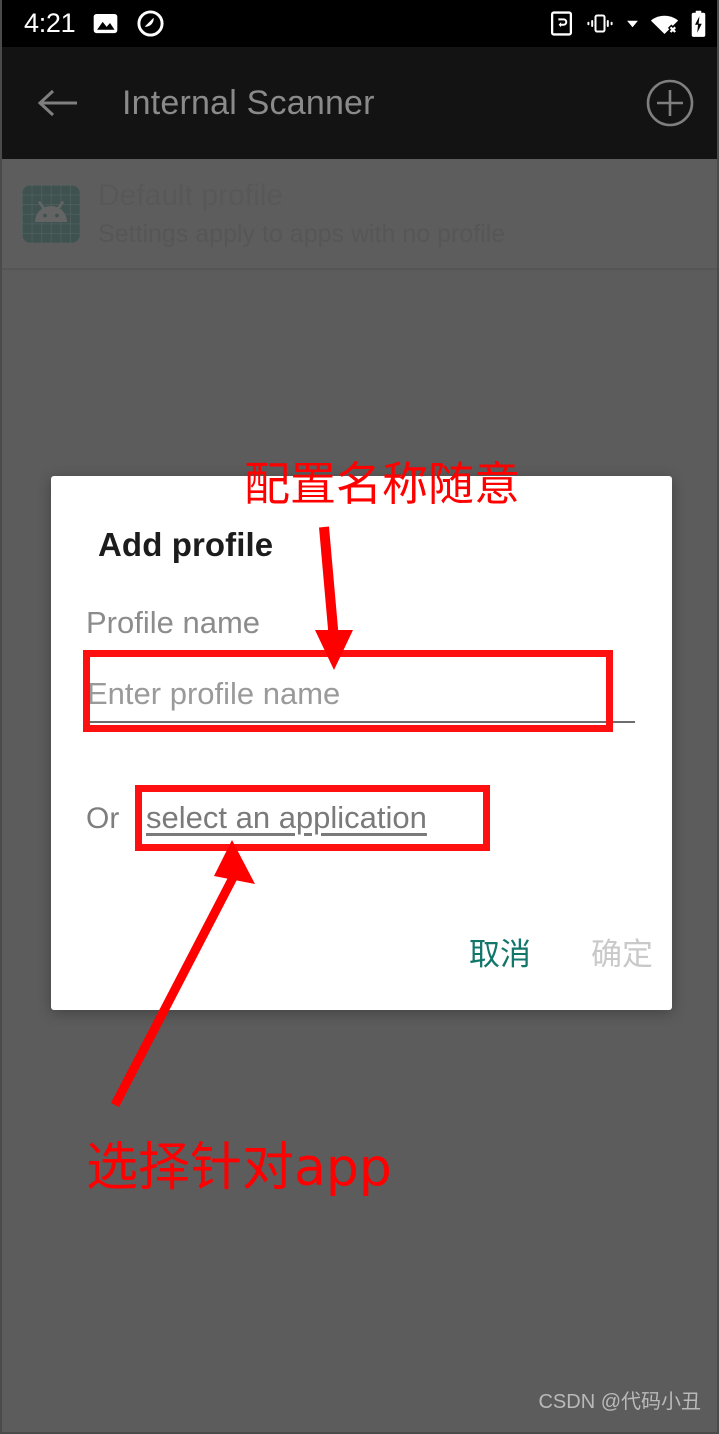 Image resolution: width=719 pixels, height=1434 pixels. Describe the element at coordinates (50, 23) in the screenshot. I see `status-bar-clock: 4:21` at that location.